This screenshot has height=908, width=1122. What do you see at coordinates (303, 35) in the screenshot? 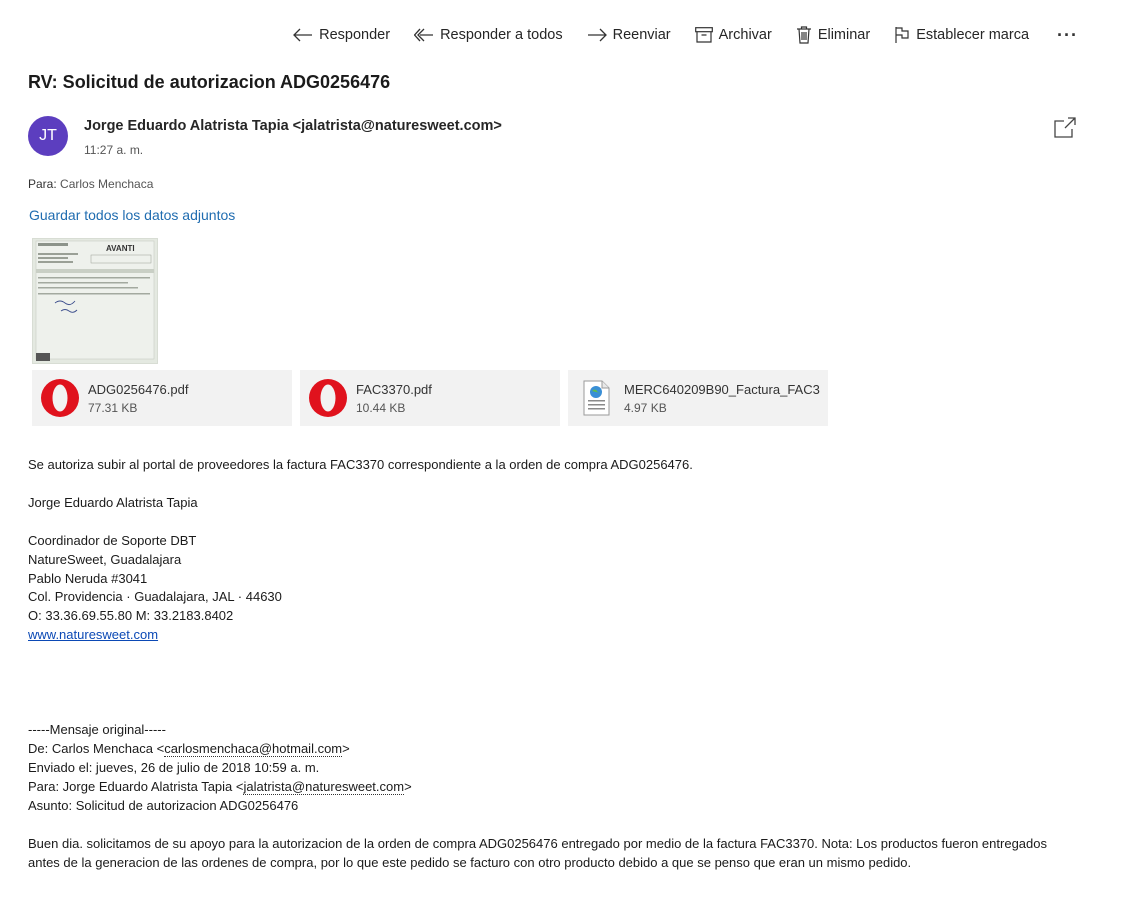
I see `reply-arrow-icon` at bounding box center [303, 35].